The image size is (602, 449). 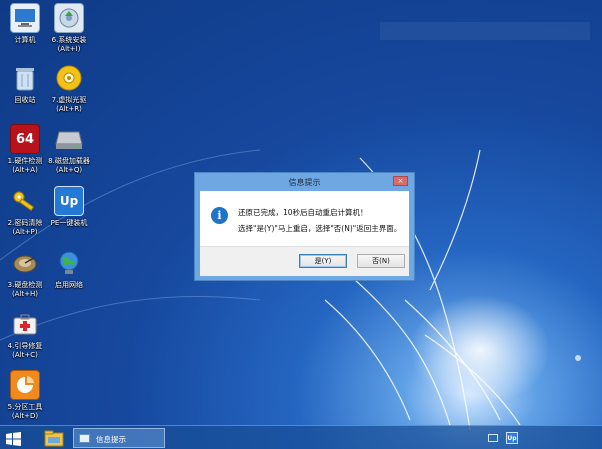 I want to click on window-icon, so click(x=84, y=438).